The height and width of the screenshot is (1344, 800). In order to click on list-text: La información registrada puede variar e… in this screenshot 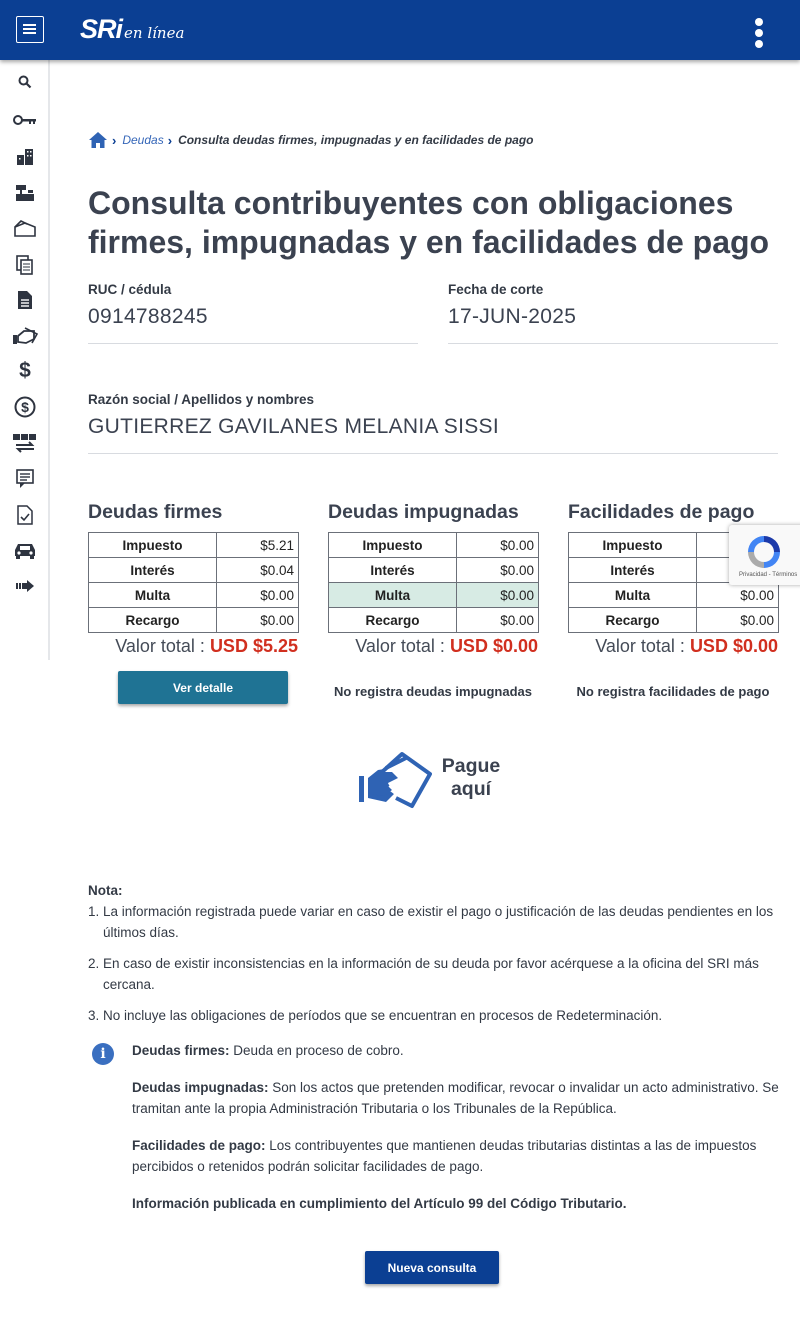, I will do `click(438, 922)`.